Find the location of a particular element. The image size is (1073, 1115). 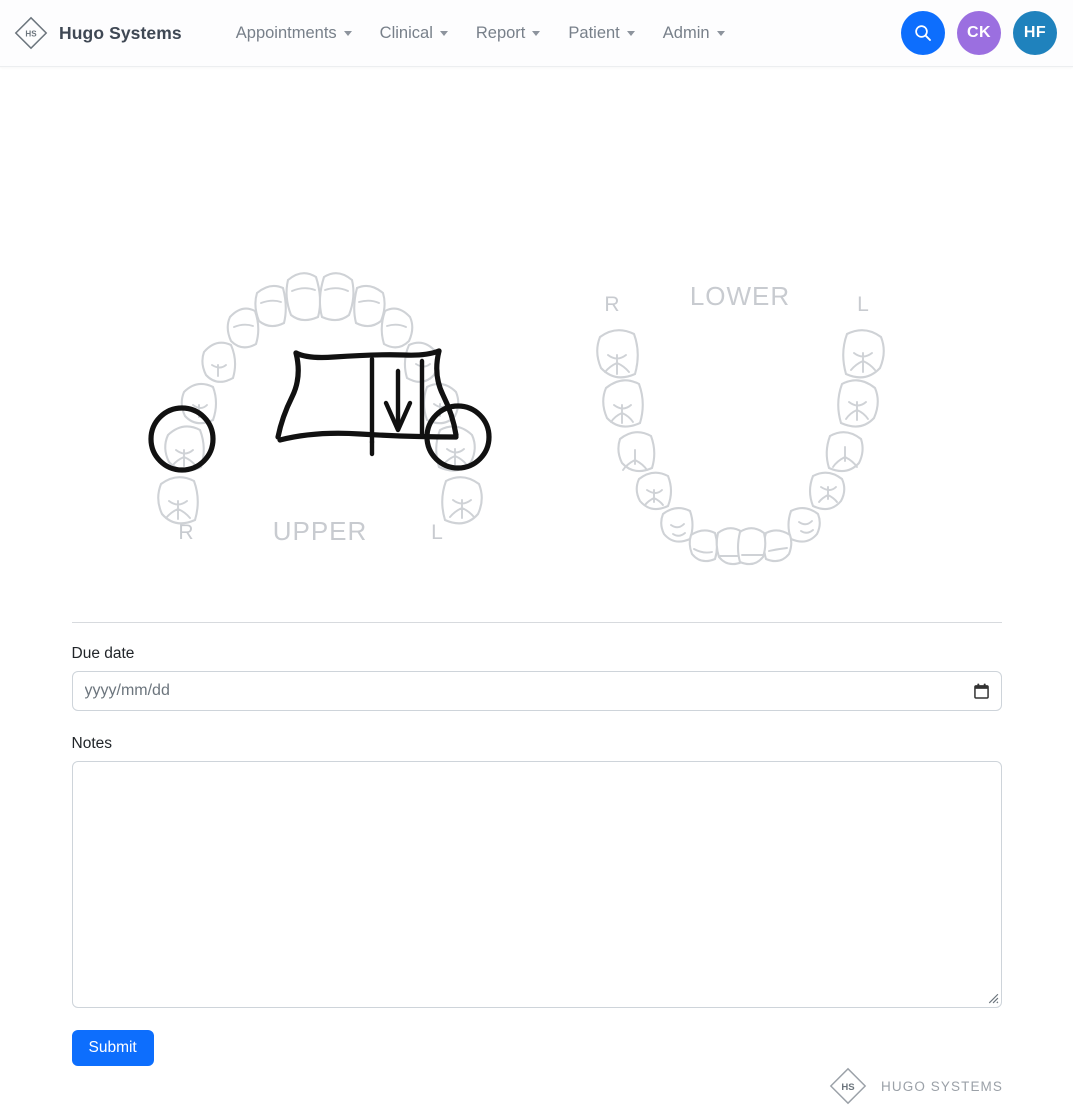

dental-chart-upper: UPPER R L is located at coordinates (320, 422).